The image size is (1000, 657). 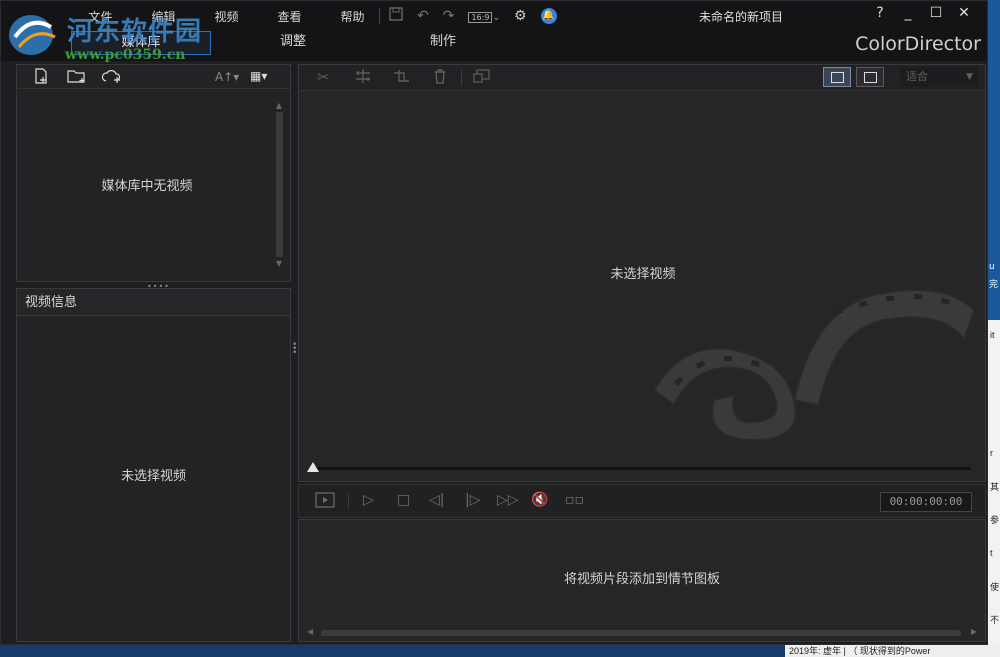 What do you see at coordinates (41, 78) in the screenshot?
I see `import-file-icon` at bounding box center [41, 78].